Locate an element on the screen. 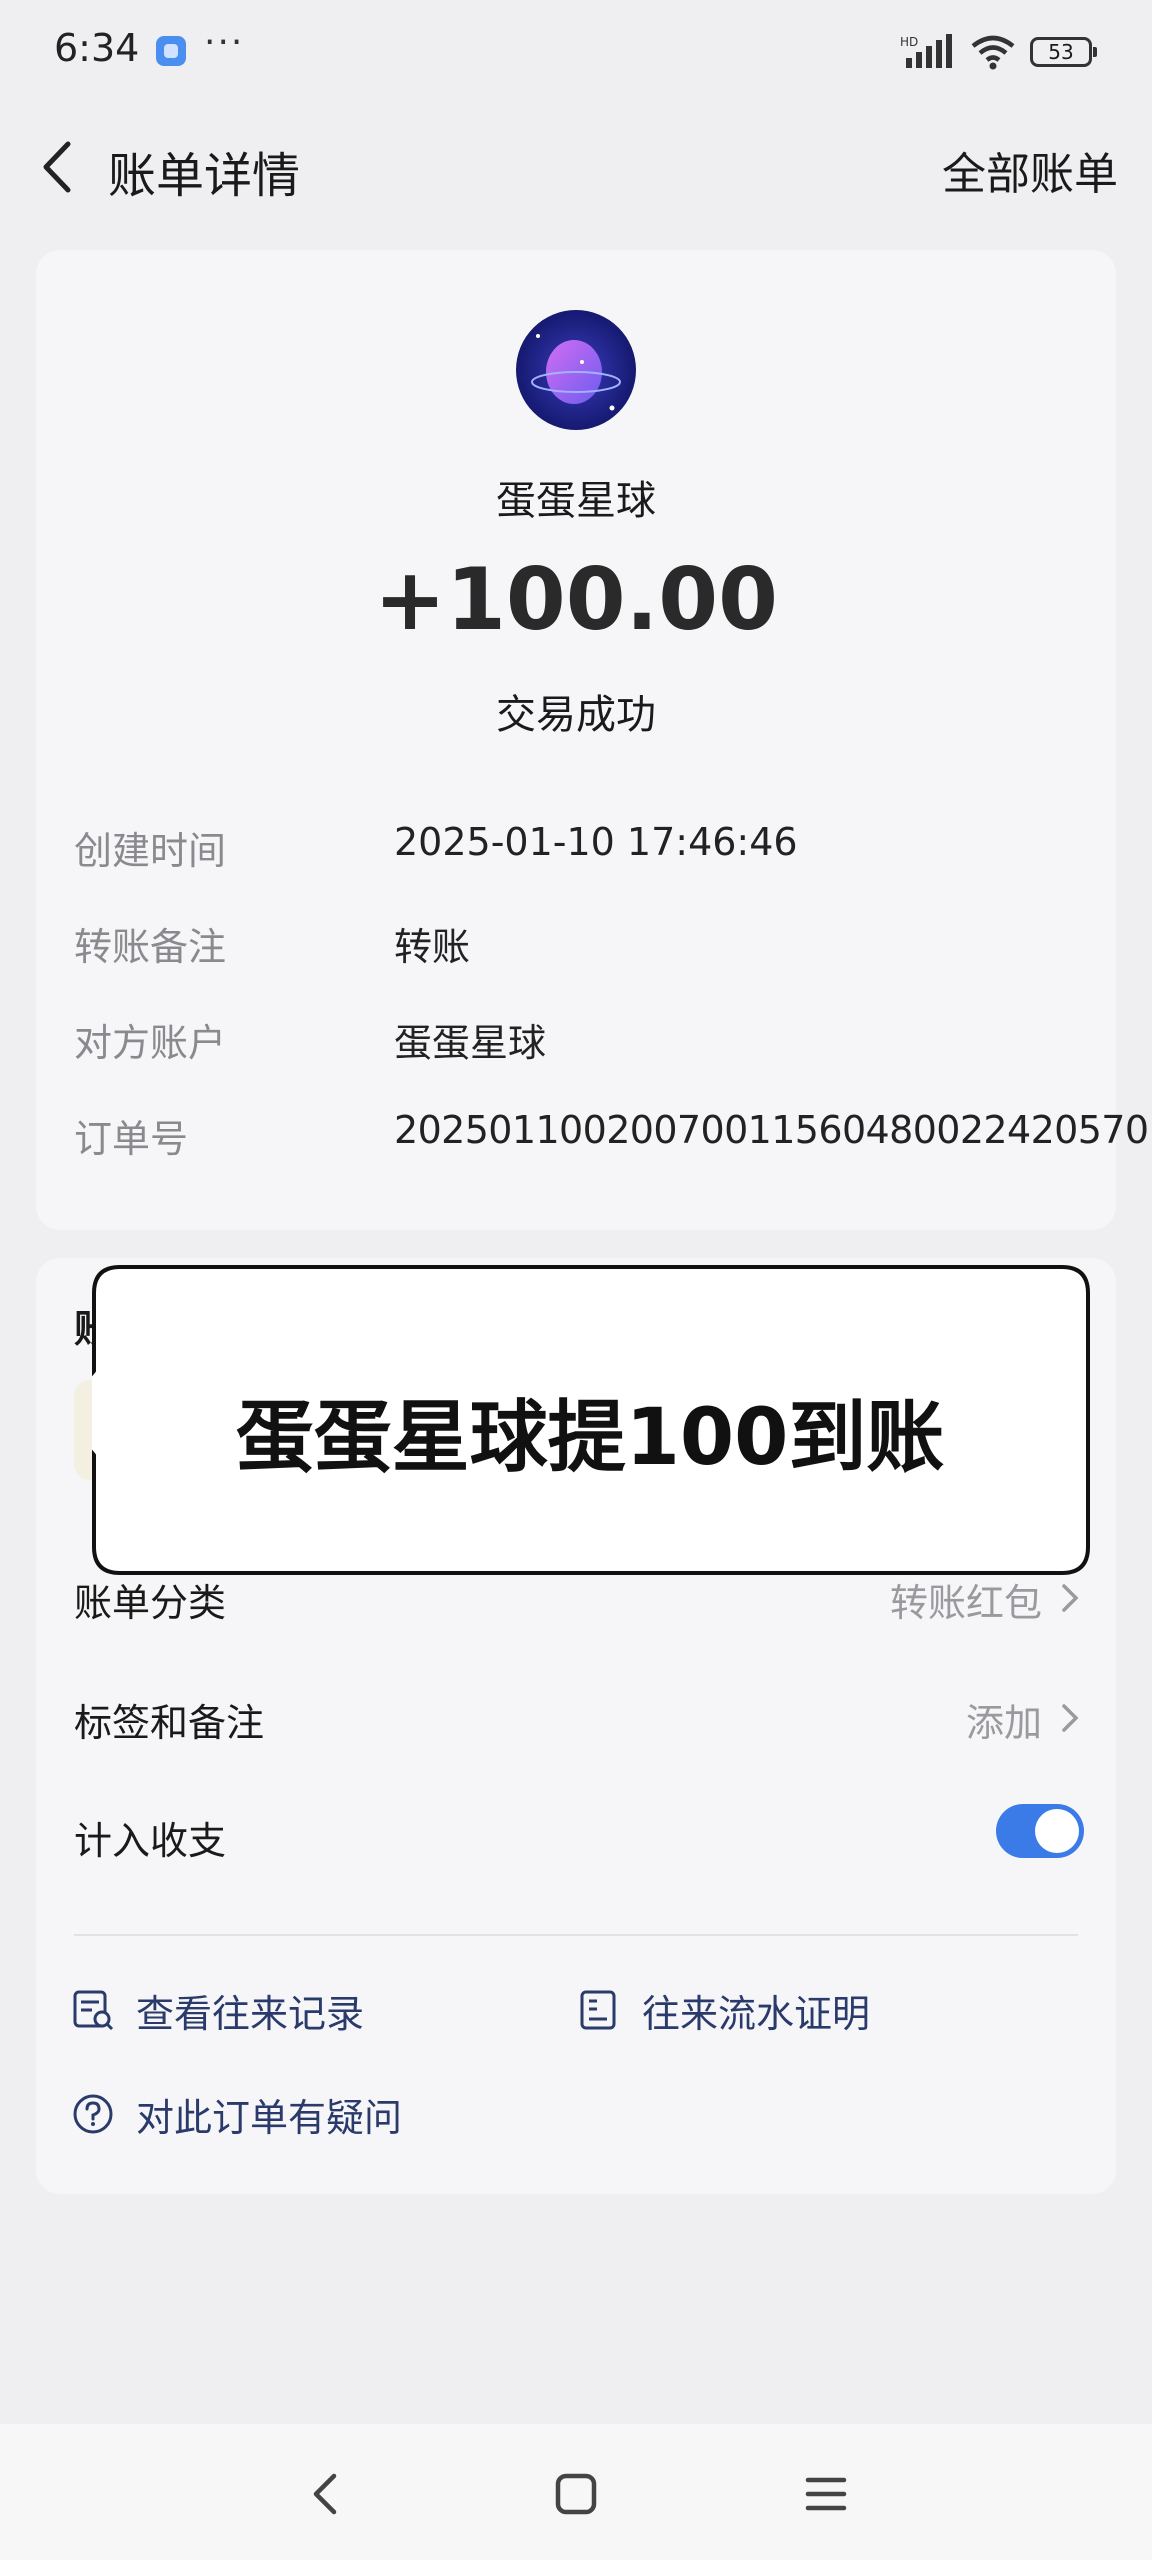 Image resolution: width=1152 pixels, height=2560 pixels. back-button is located at coordinates (58, 167).